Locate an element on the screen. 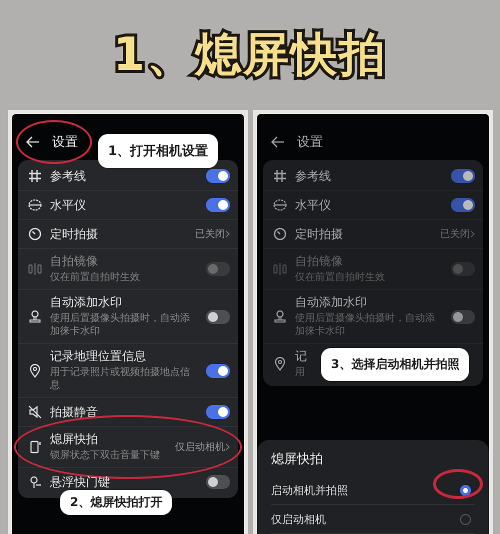  option-item: 仅启动相机 is located at coordinates (373, 519).